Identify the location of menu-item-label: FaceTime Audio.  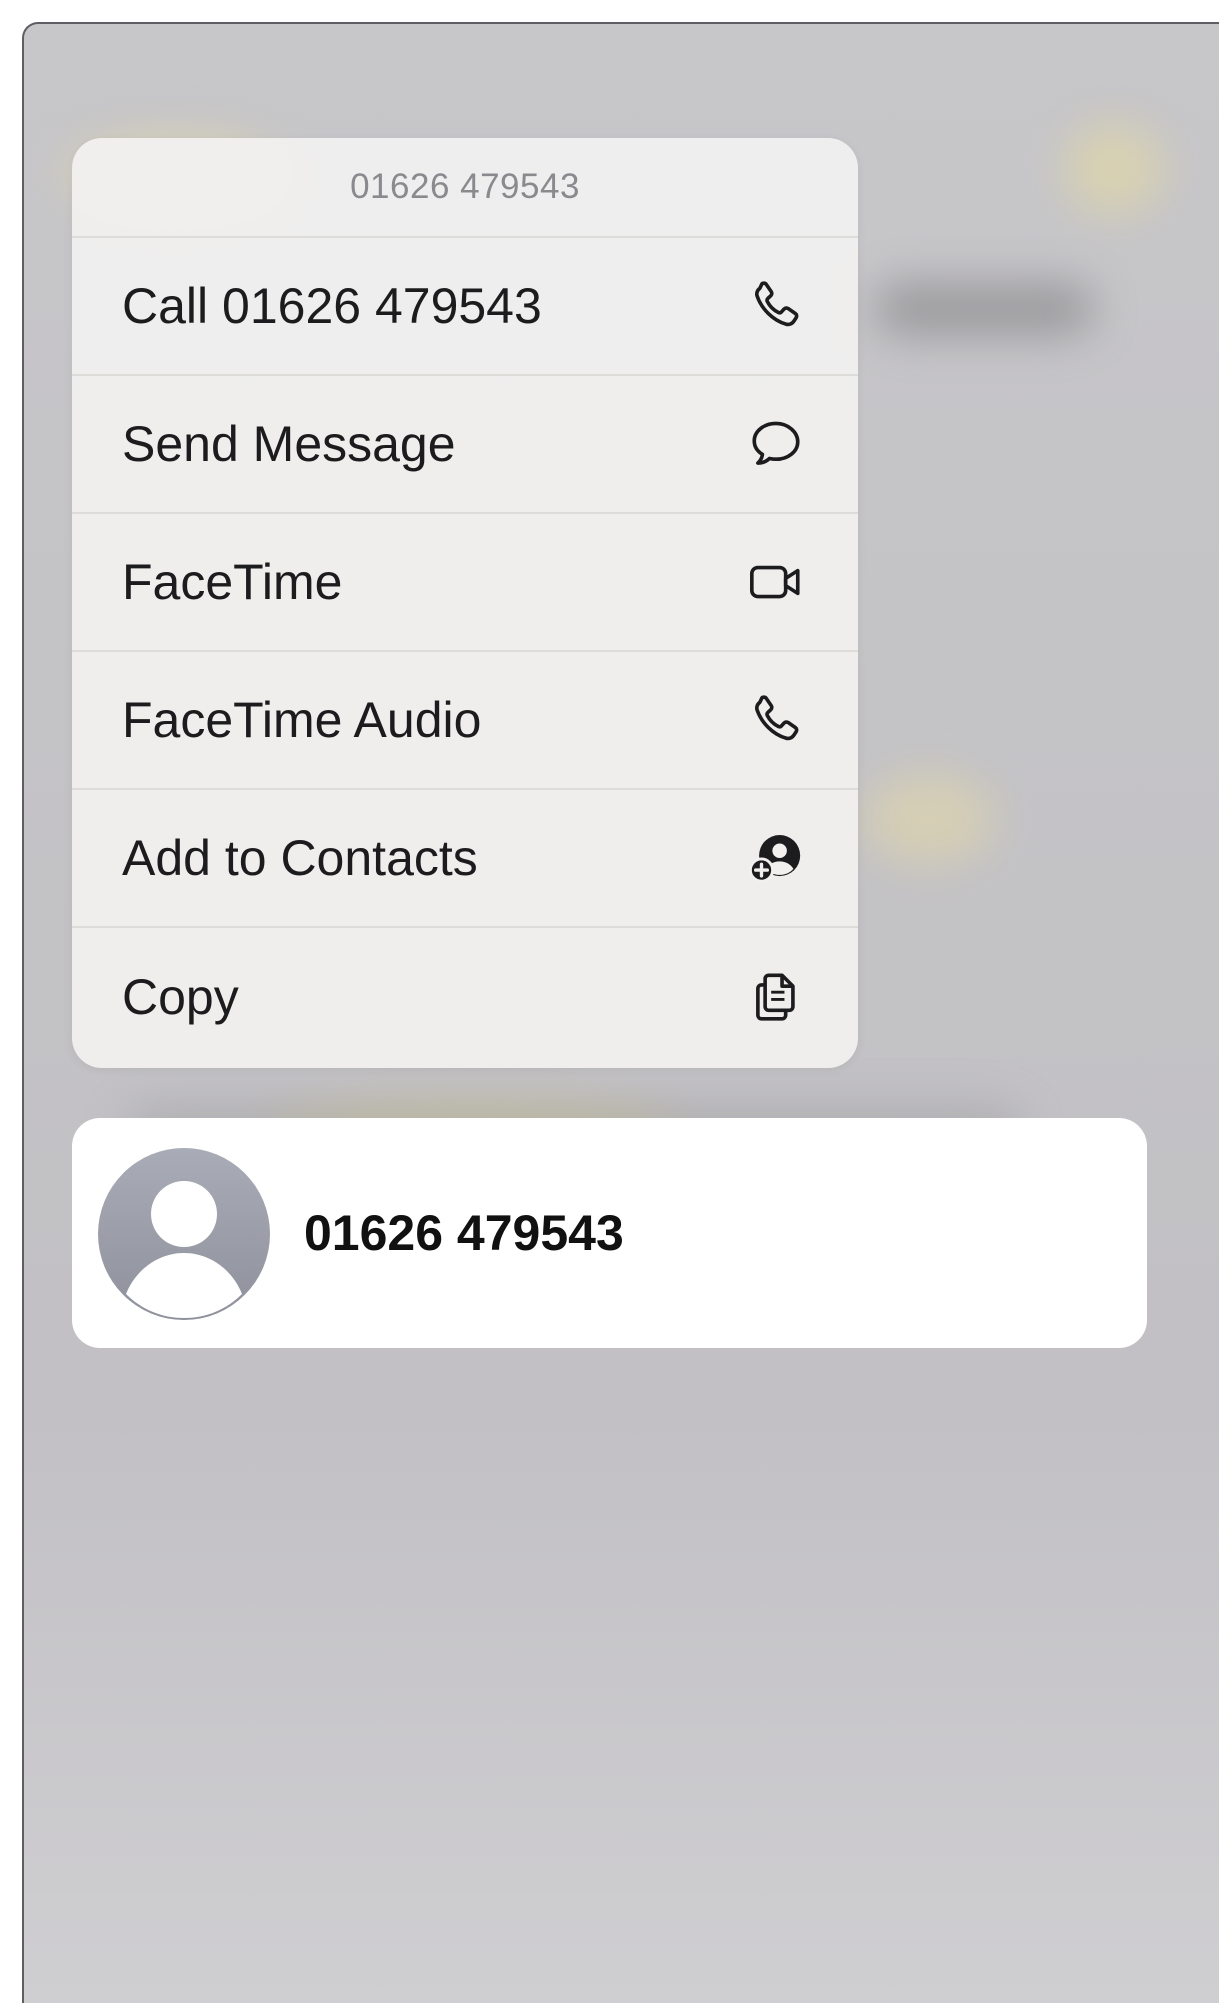
(302, 720).